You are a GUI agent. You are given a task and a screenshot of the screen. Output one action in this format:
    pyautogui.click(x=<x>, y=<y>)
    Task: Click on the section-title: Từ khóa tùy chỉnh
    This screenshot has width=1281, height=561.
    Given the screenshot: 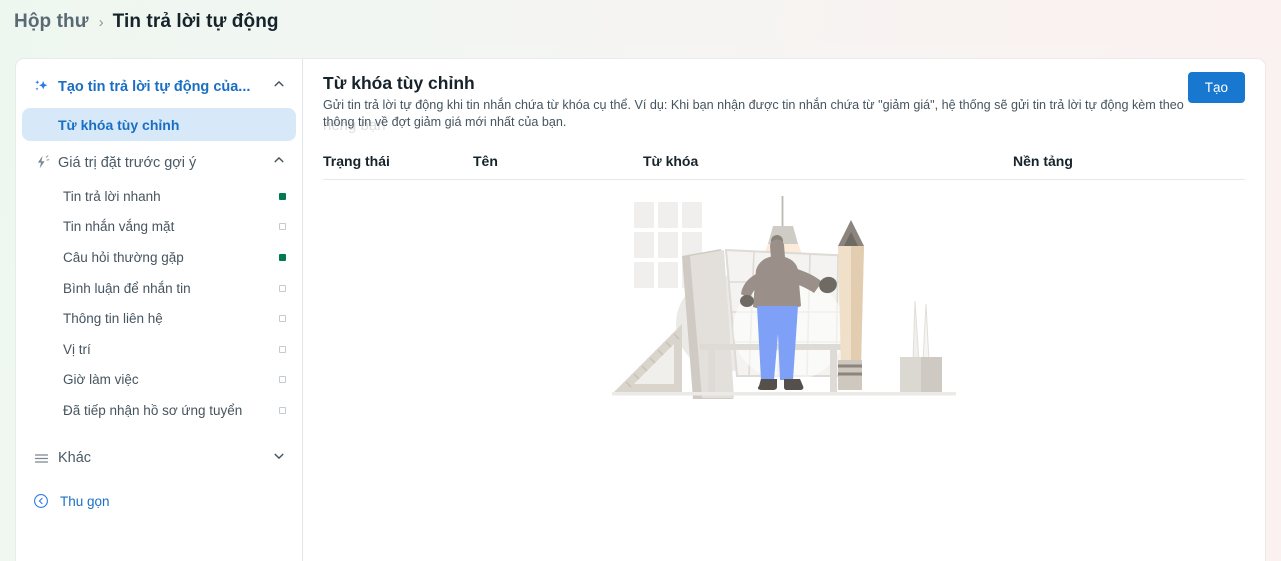 What is the action you would take?
    pyautogui.click(x=399, y=83)
    